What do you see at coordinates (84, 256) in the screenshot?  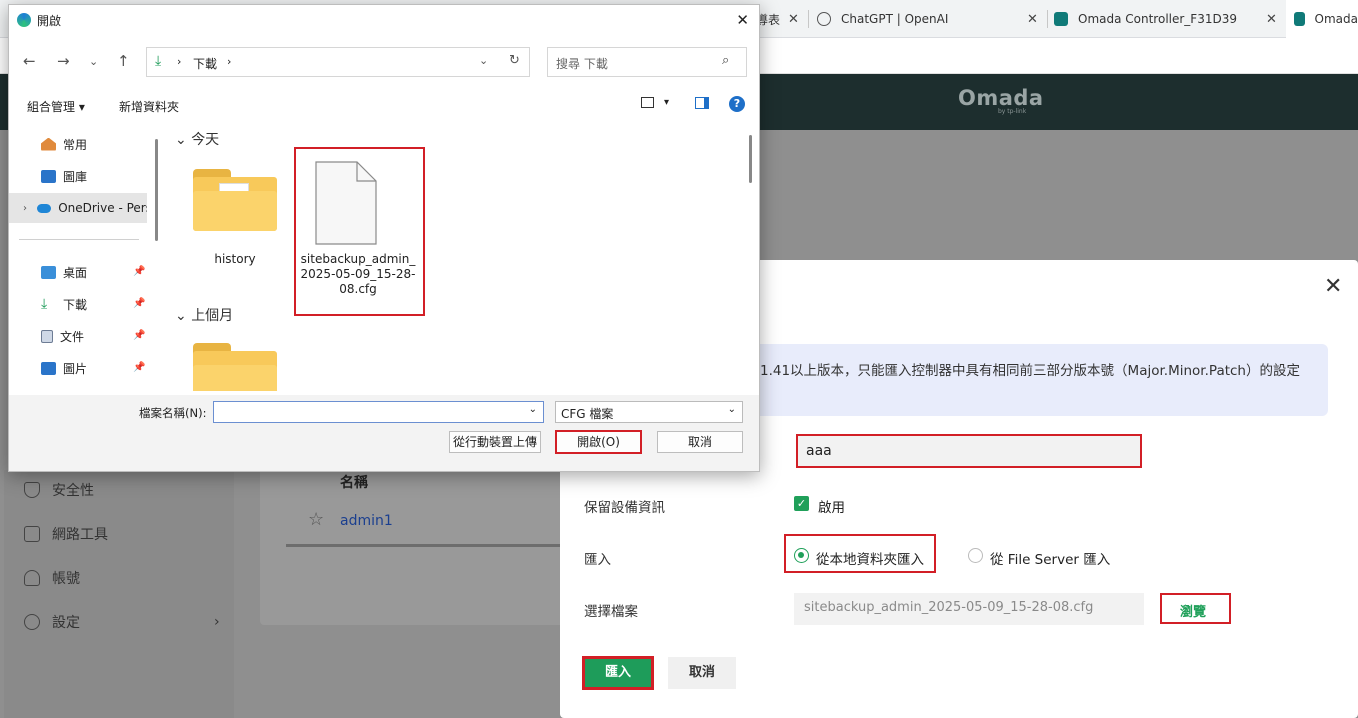 I see `dialog-nav-pane: 常用 圖庫 › OneDrive - Pers 桌面 📌 ⤓ 下載 📌 文件 📌` at bounding box center [84, 256].